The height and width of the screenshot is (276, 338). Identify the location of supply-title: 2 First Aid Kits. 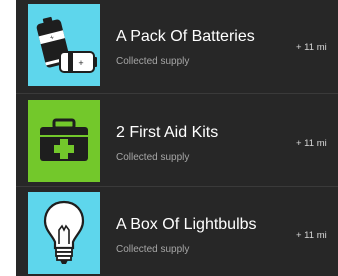
(167, 132).